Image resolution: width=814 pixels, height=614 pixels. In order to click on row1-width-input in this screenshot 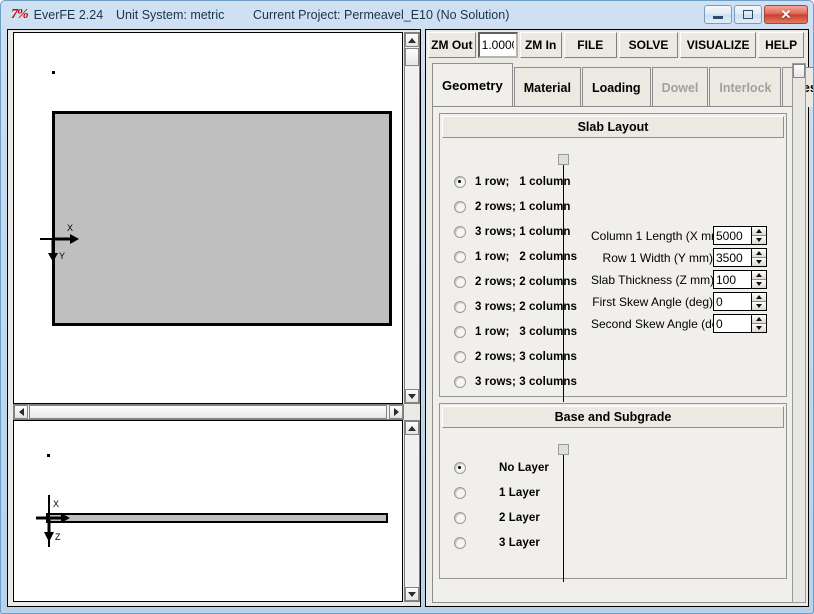, I will do `click(732, 257)`.